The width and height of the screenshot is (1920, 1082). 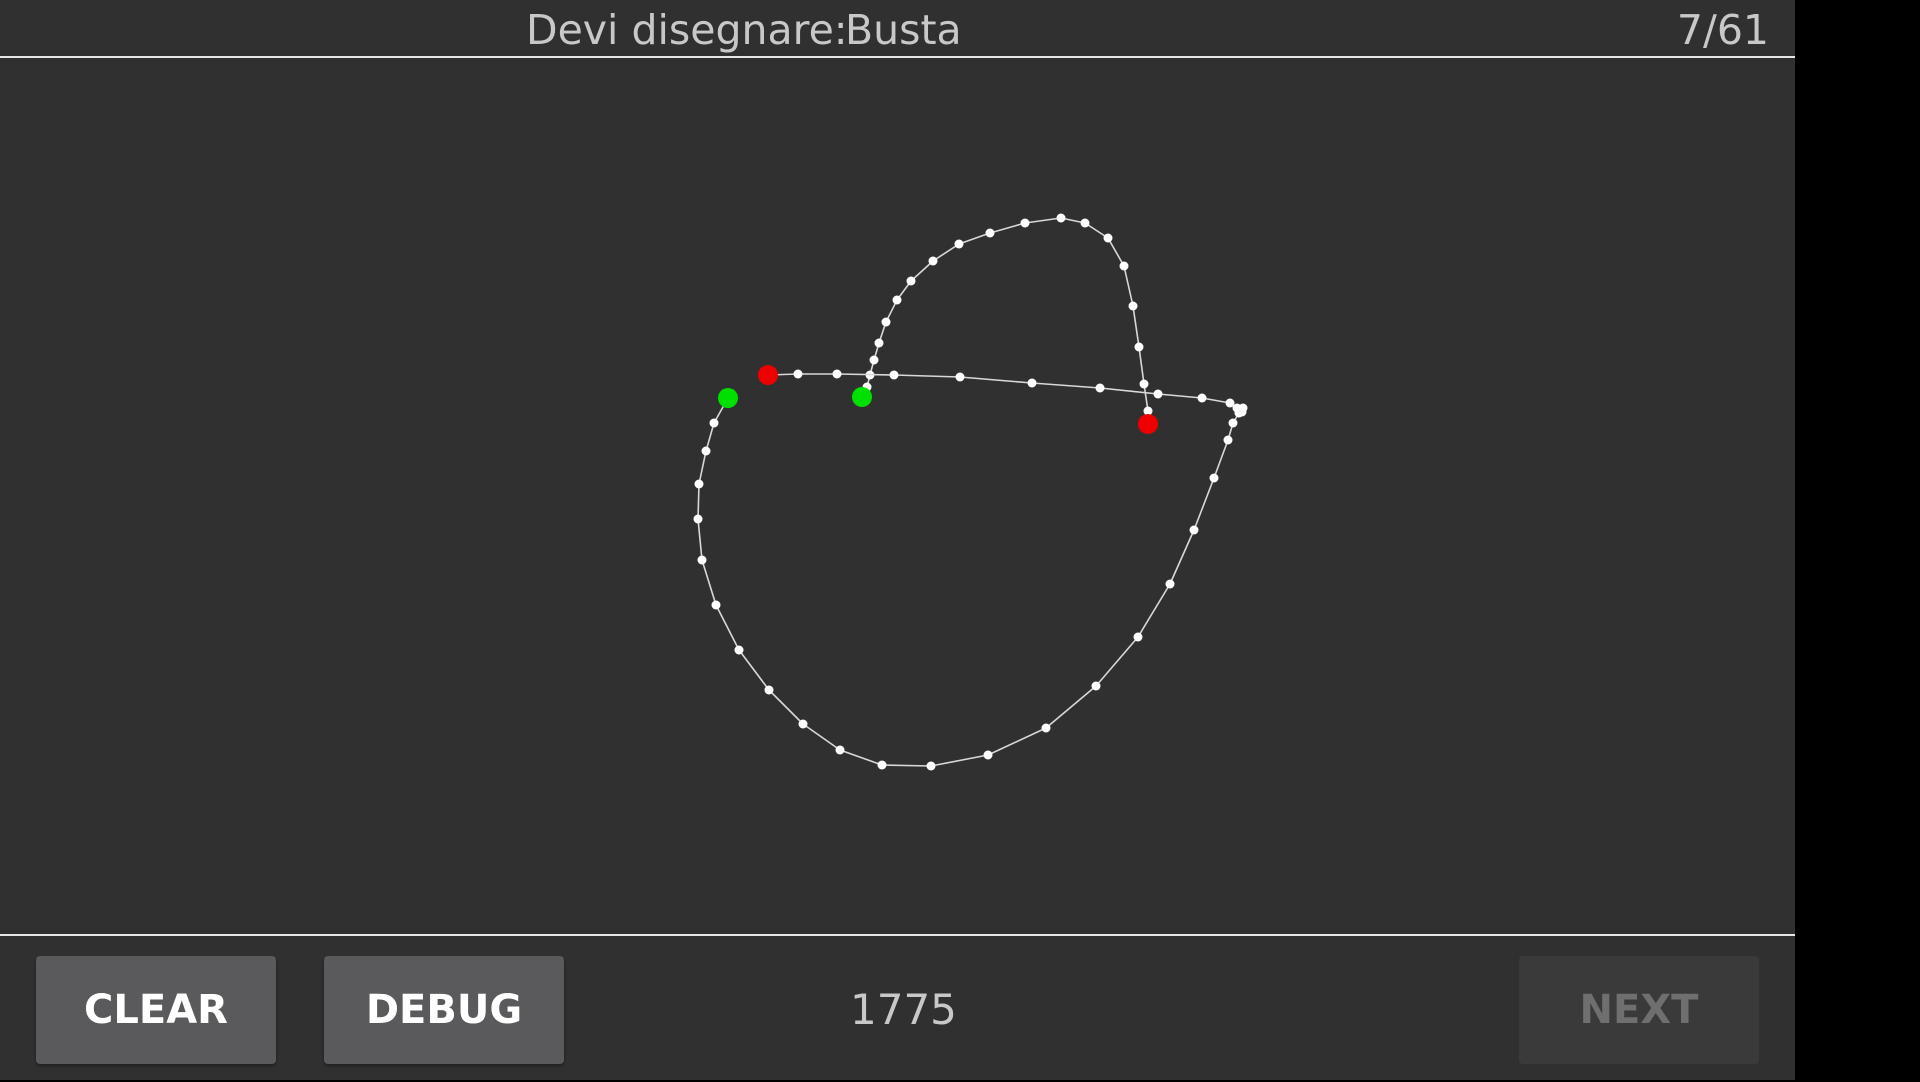 I want to click on sketch-svg, so click(x=970, y=492).